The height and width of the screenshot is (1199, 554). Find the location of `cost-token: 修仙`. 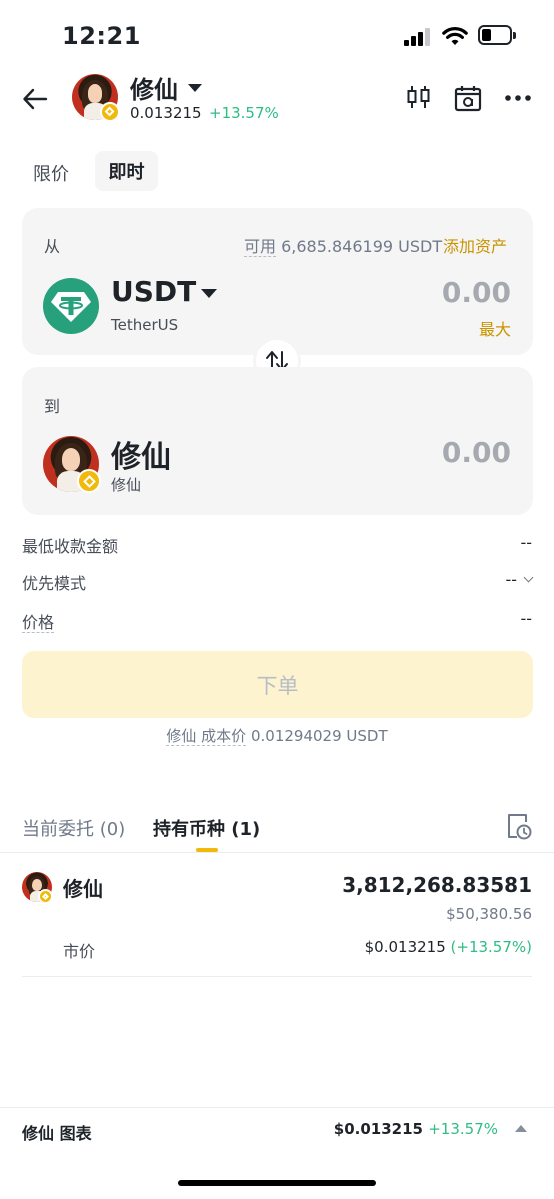

cost-token: 修仙 is located at coordinates (181, 736).